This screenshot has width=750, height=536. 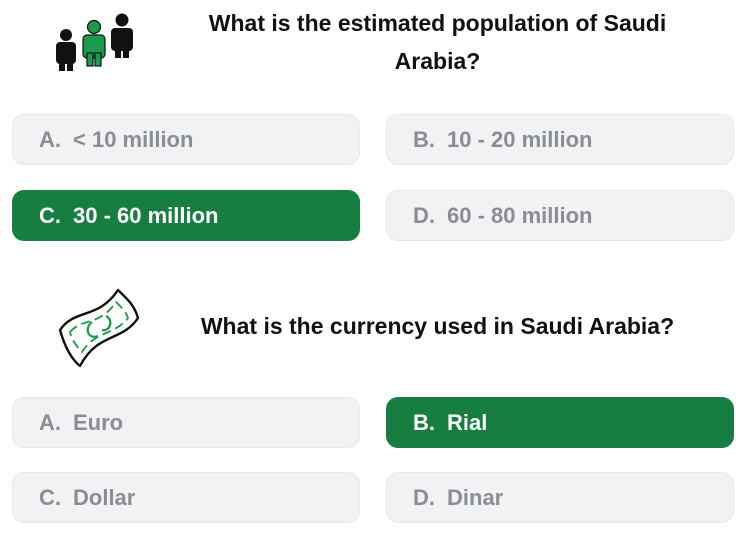 What do you see at coordinates (186, 497) in the screenshot?
I see `q2-option-c: C. Dollar` at bounding box center [186, 497].